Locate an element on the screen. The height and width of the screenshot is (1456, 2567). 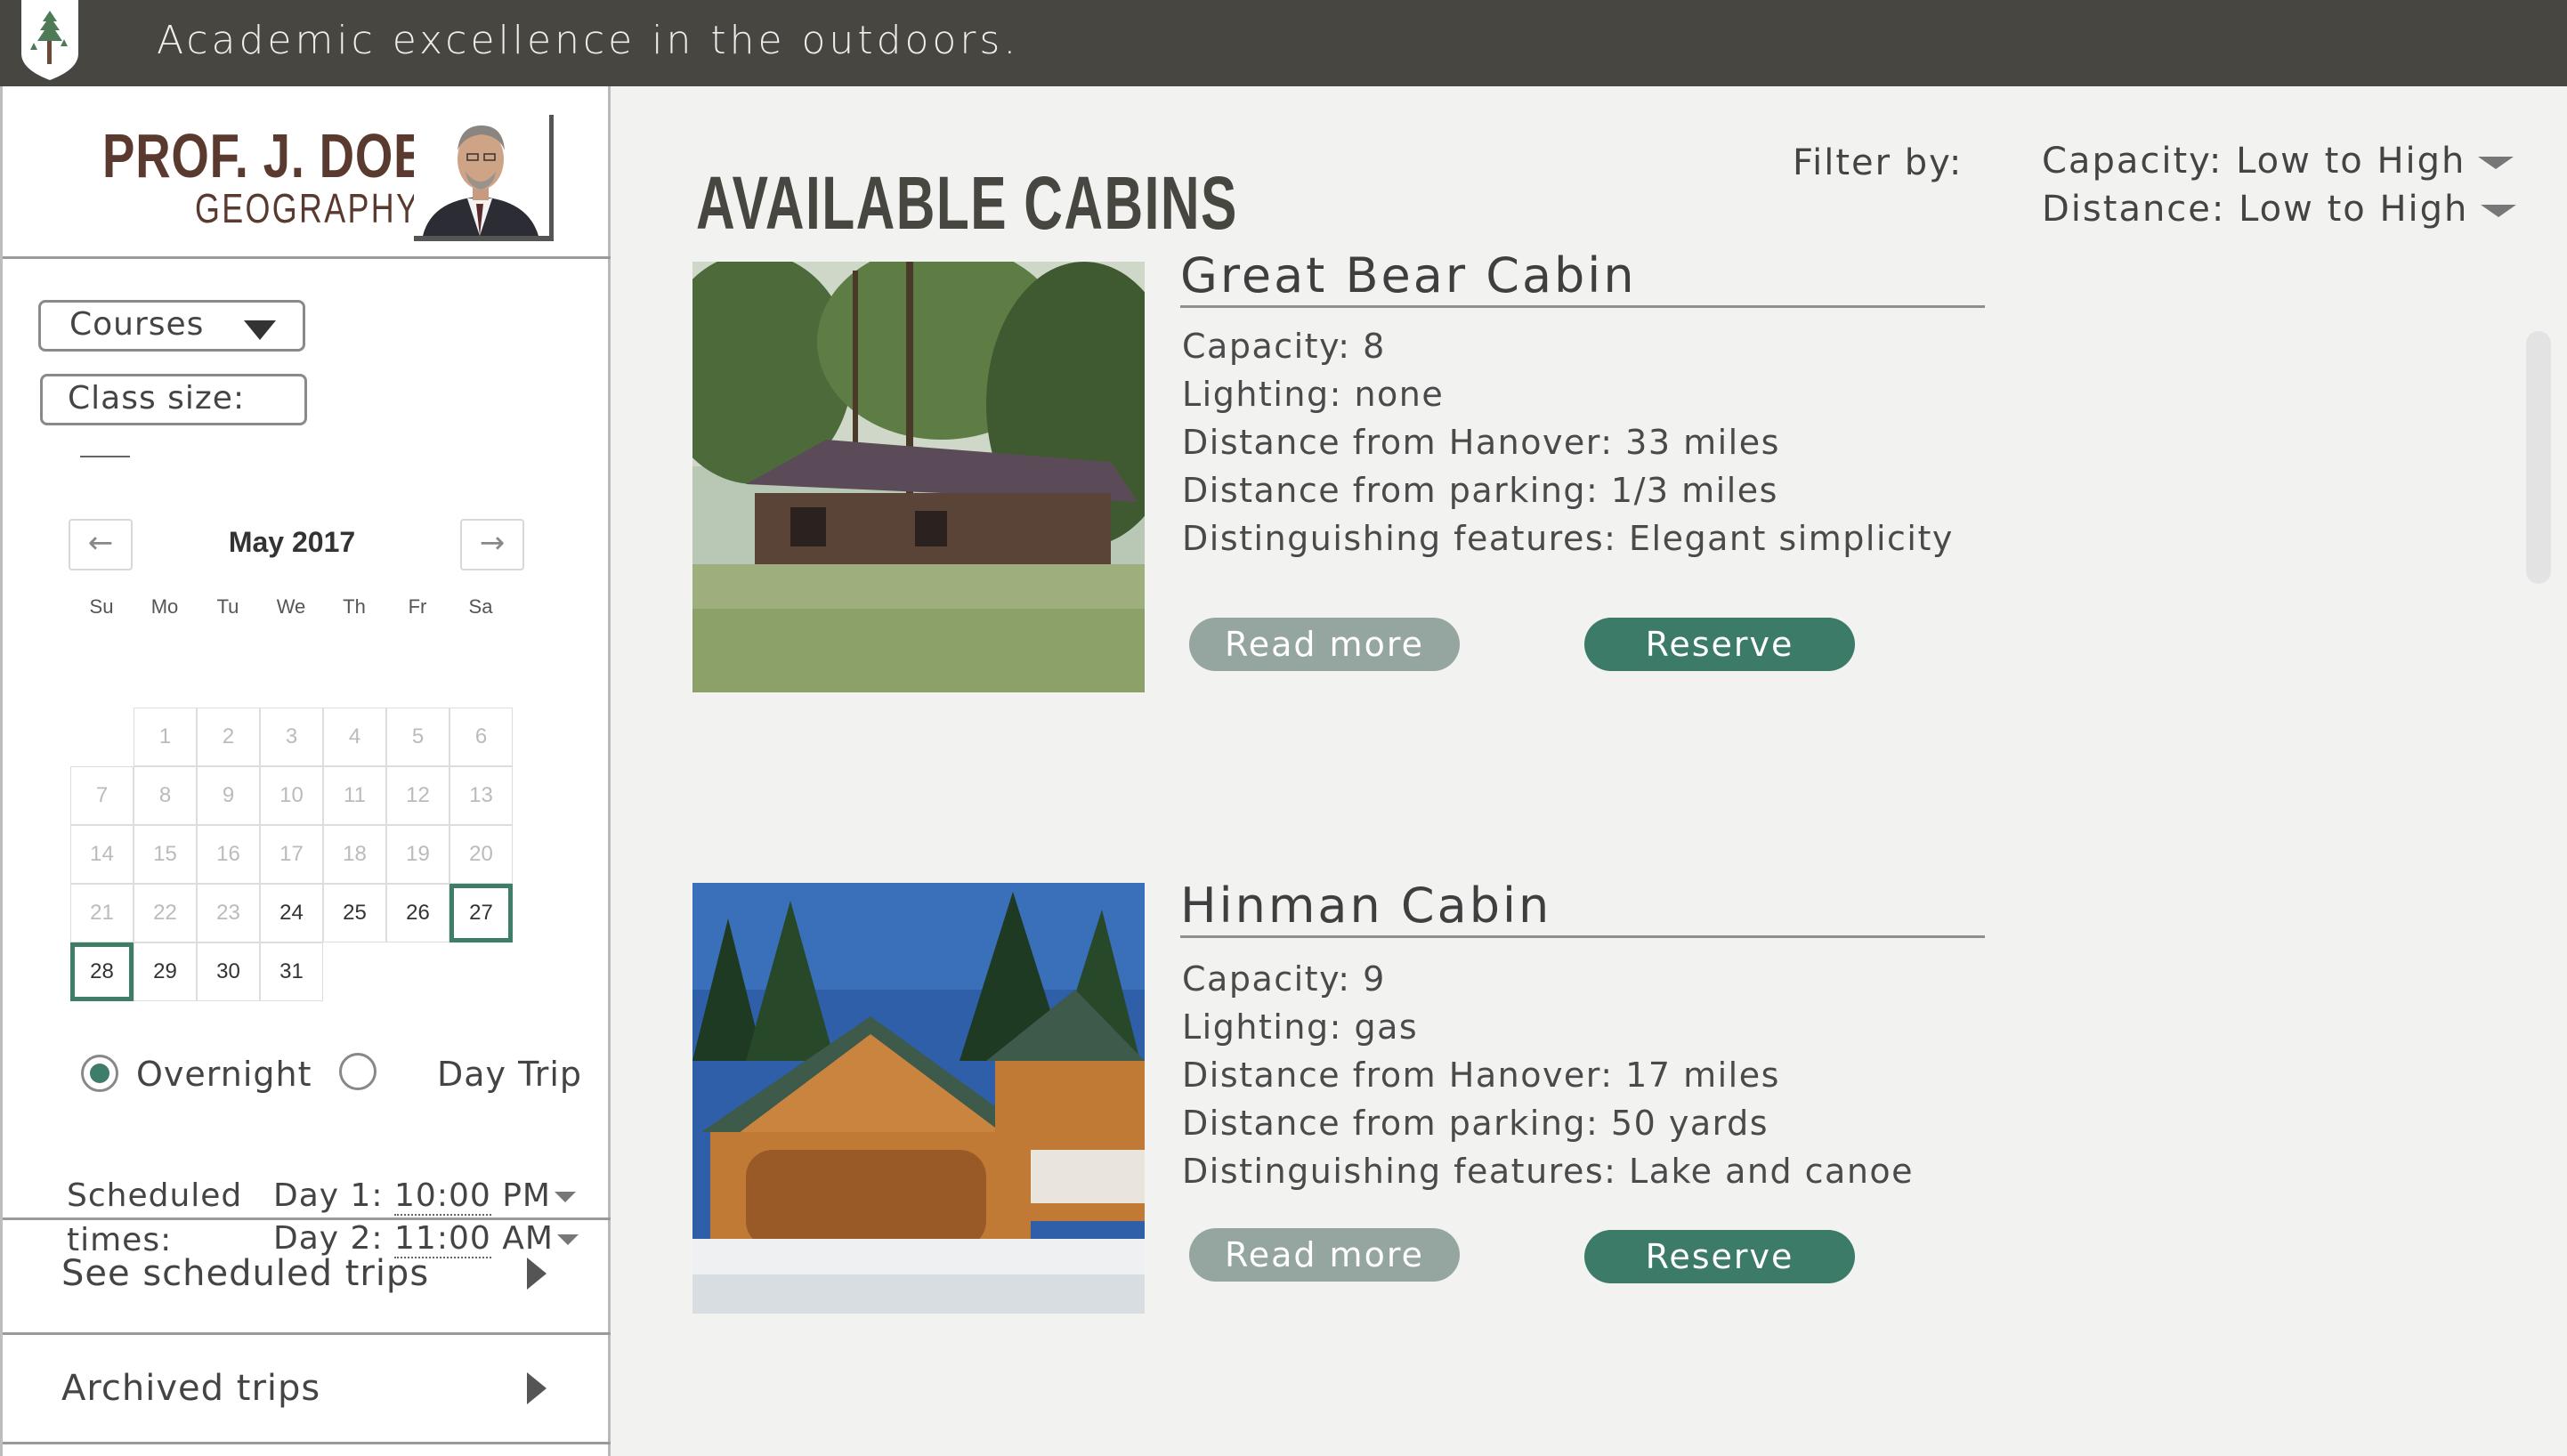
avatar is located at coordinates (485, 178).